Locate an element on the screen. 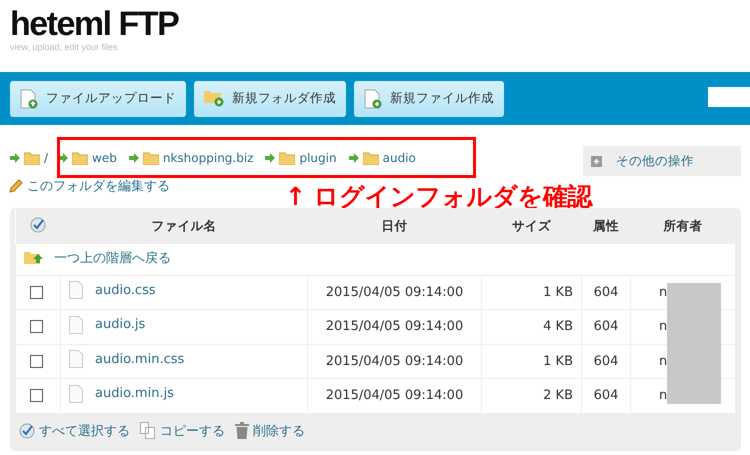 This screenshot has height=455, width=750. pencil-icon is located at coordinates (16, 186).